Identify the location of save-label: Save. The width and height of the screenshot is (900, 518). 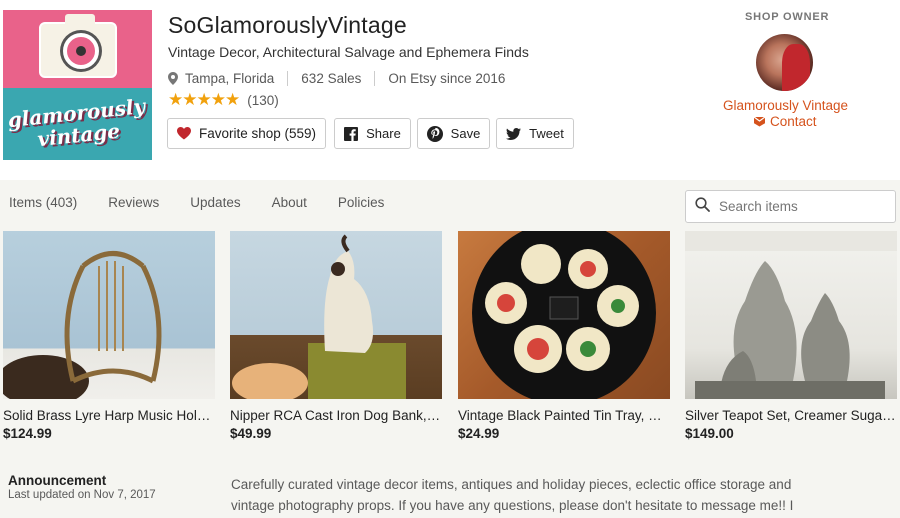
(465, 133).